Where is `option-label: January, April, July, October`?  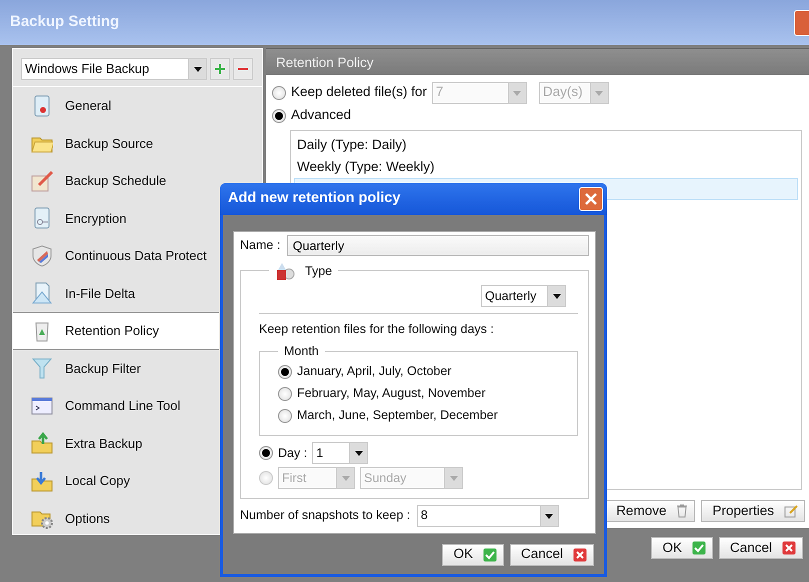
option-label: January, April, July, October is located at coordinates (374, 371).